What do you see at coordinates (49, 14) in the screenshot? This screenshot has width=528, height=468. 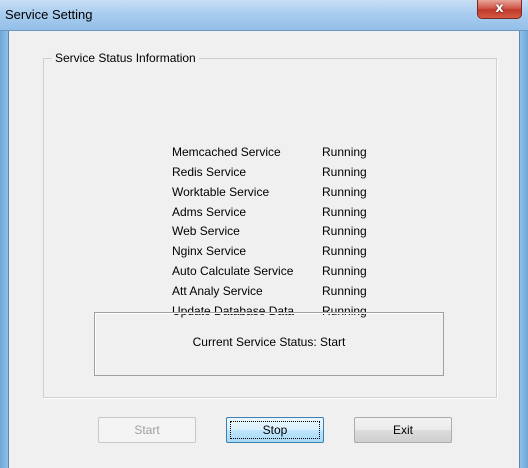 I see `window-title: Service Setting` at bounding box center [49, 14].